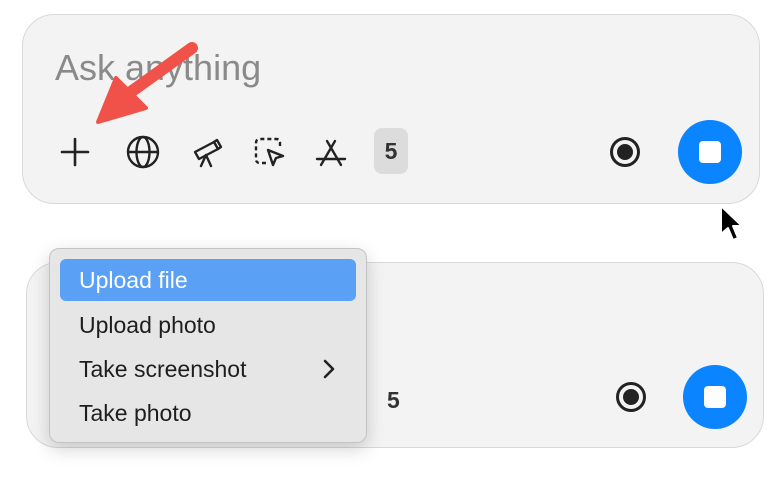 The width and height of the screenshot is (776, 492). Describe the element at coordinates (135, 412) in the screenshot. I see `menu-item-label: Take photo` at that location.